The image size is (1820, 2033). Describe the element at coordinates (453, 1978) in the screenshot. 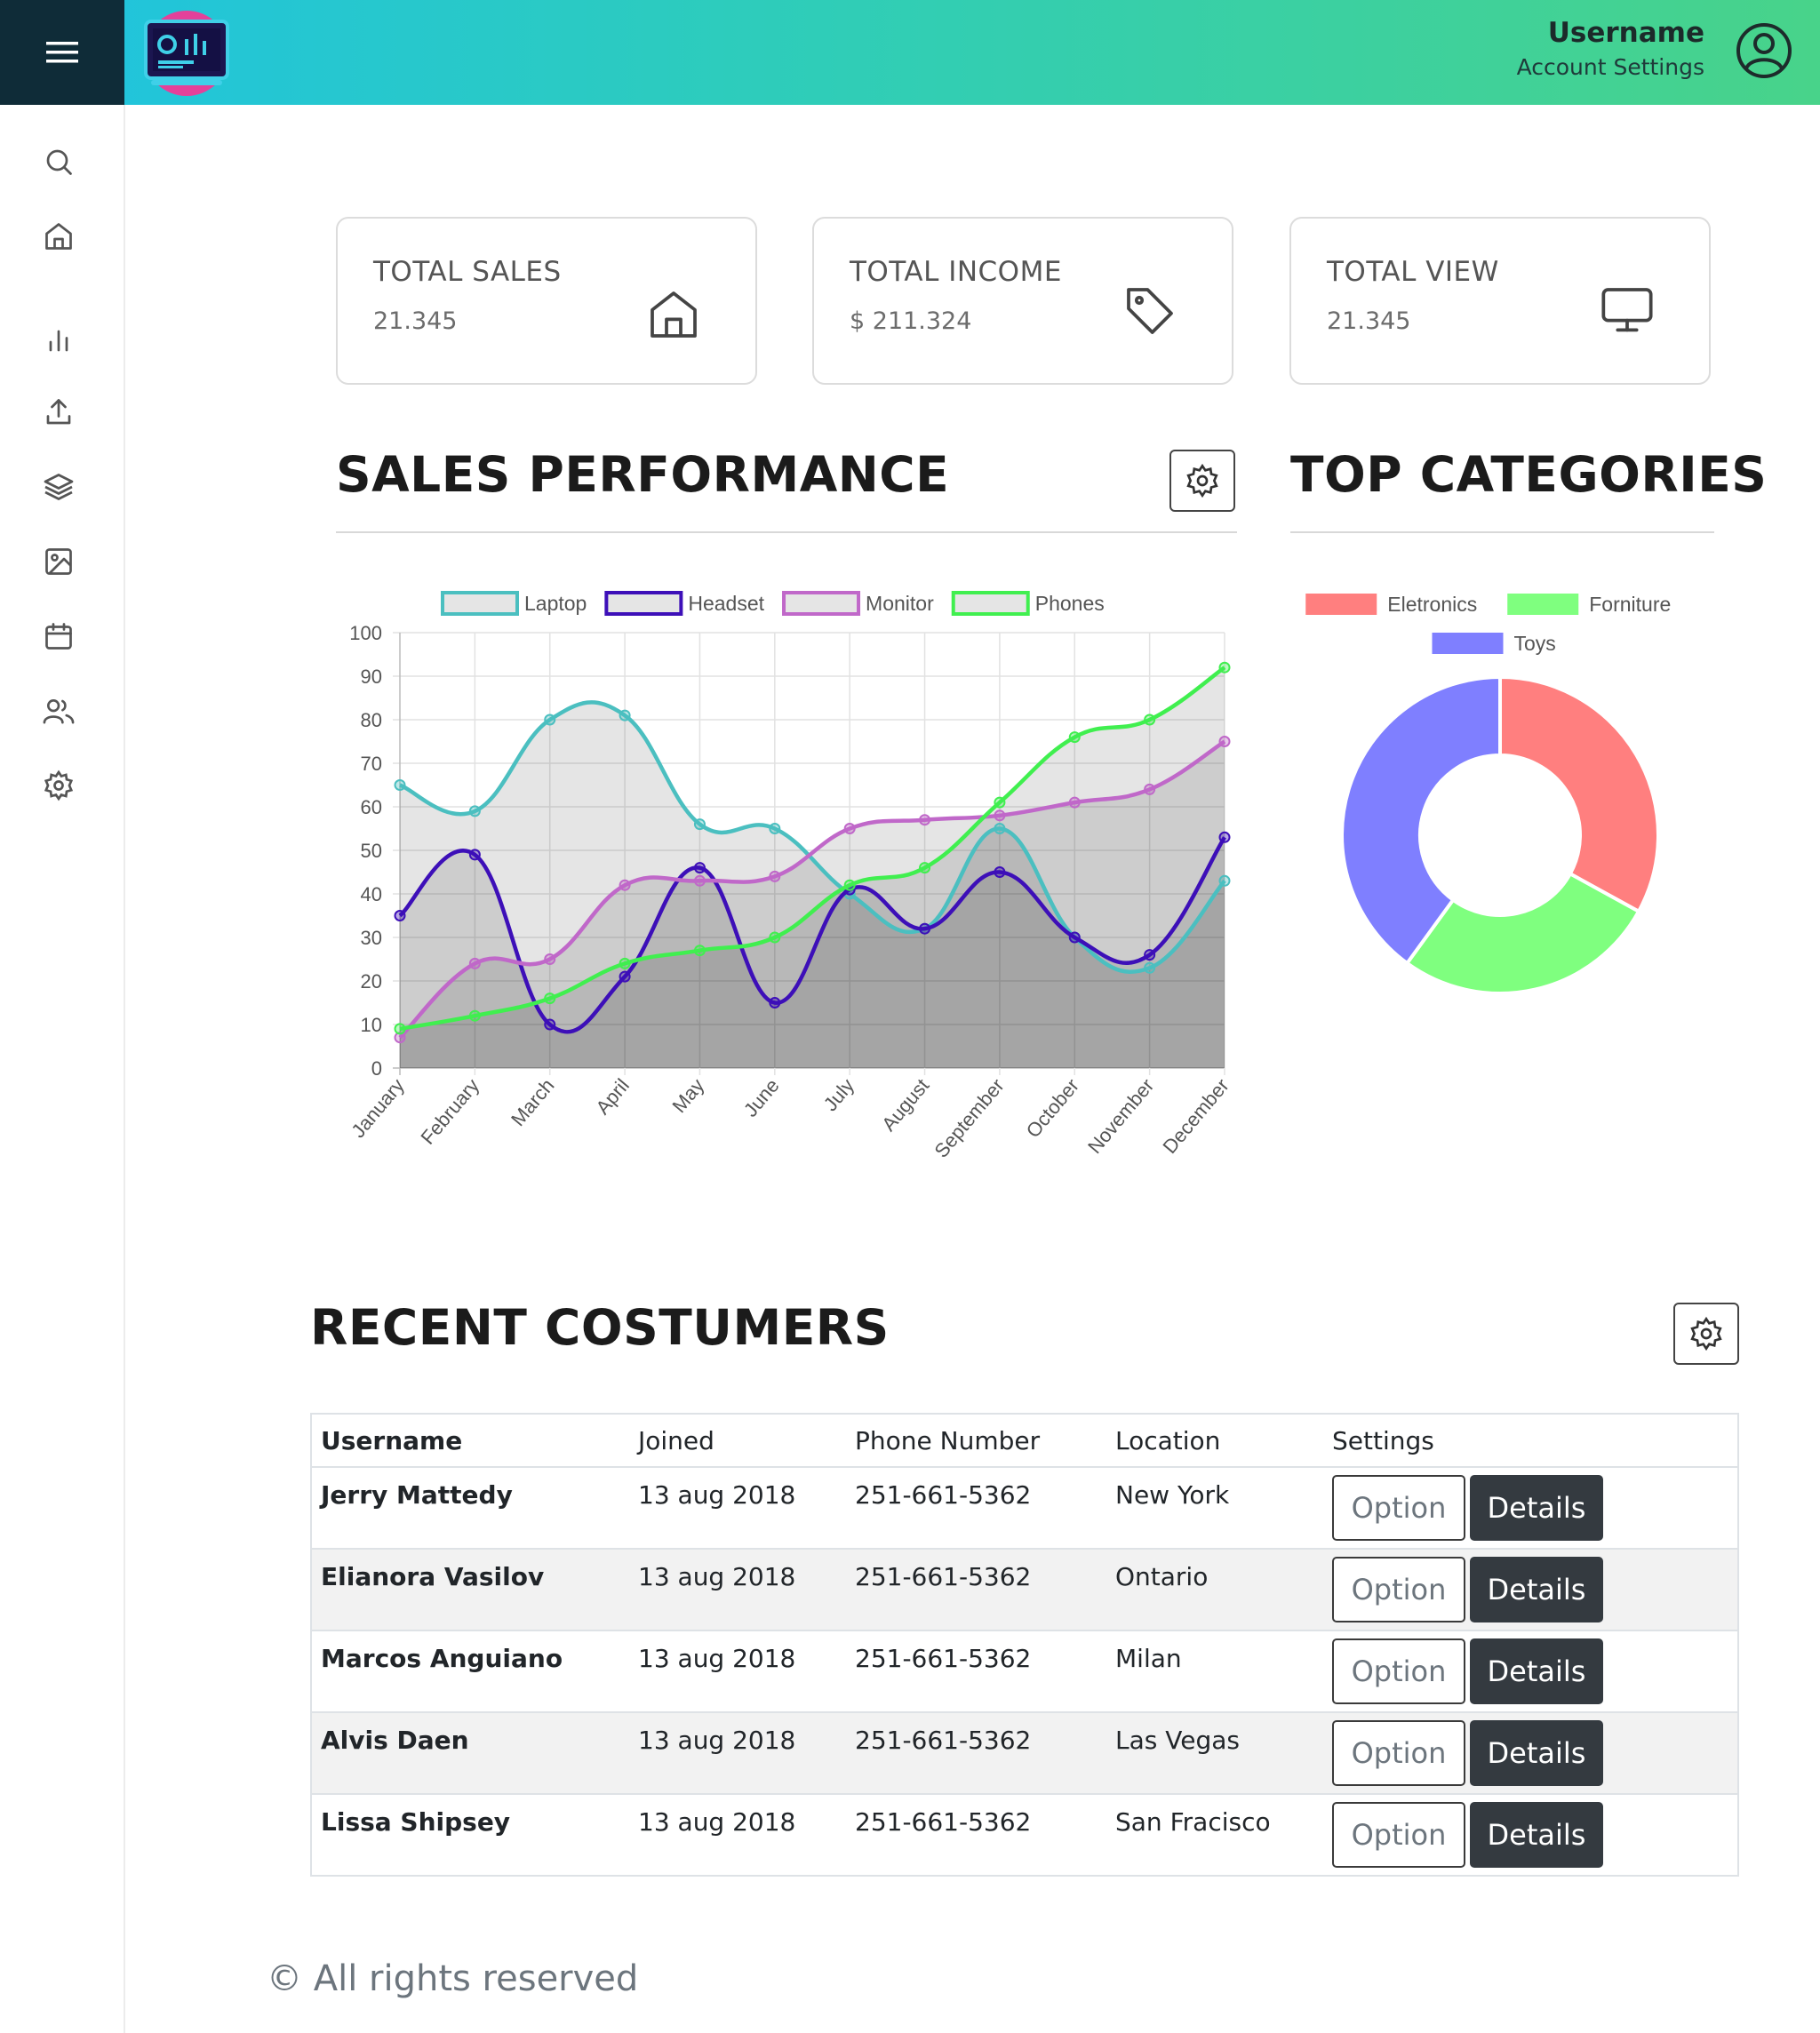

I see `footer-copyright: © All rights reserved` at that location.